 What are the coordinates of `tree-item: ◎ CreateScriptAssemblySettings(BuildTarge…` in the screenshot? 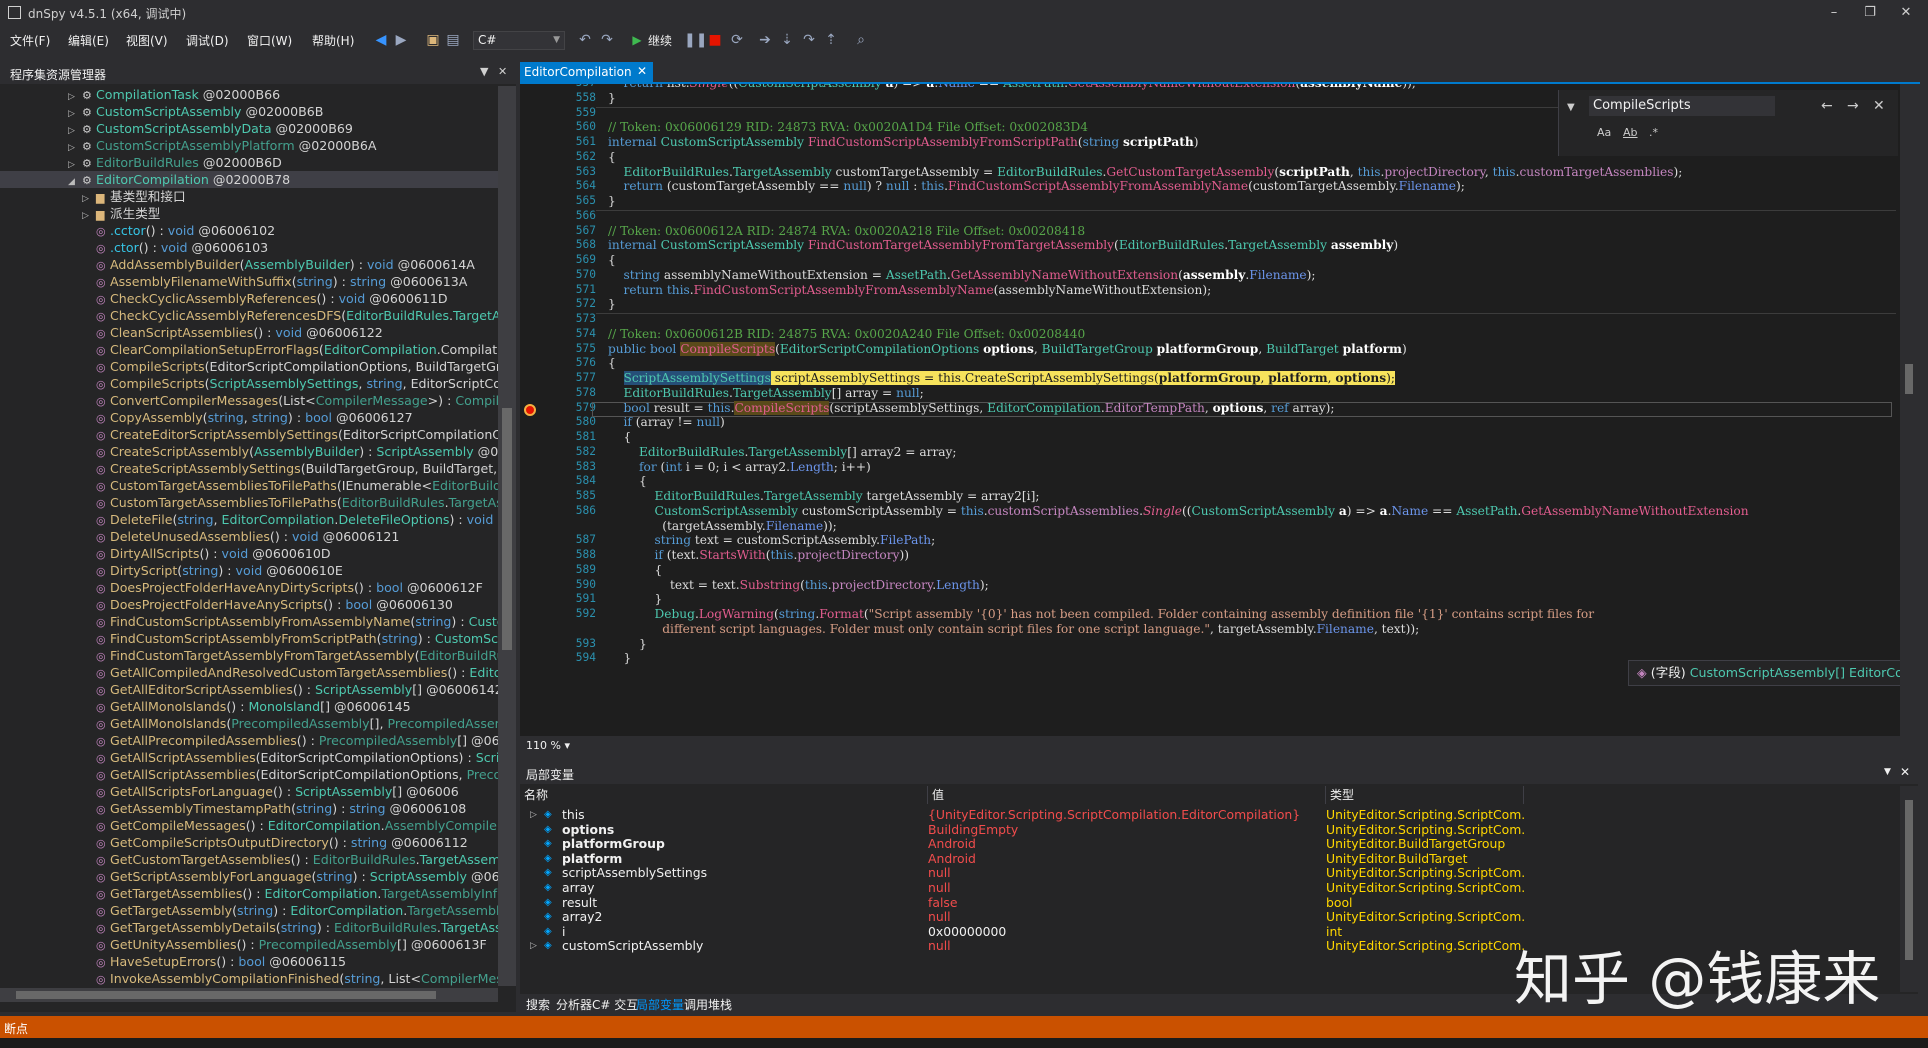 It's located at (249, 468).